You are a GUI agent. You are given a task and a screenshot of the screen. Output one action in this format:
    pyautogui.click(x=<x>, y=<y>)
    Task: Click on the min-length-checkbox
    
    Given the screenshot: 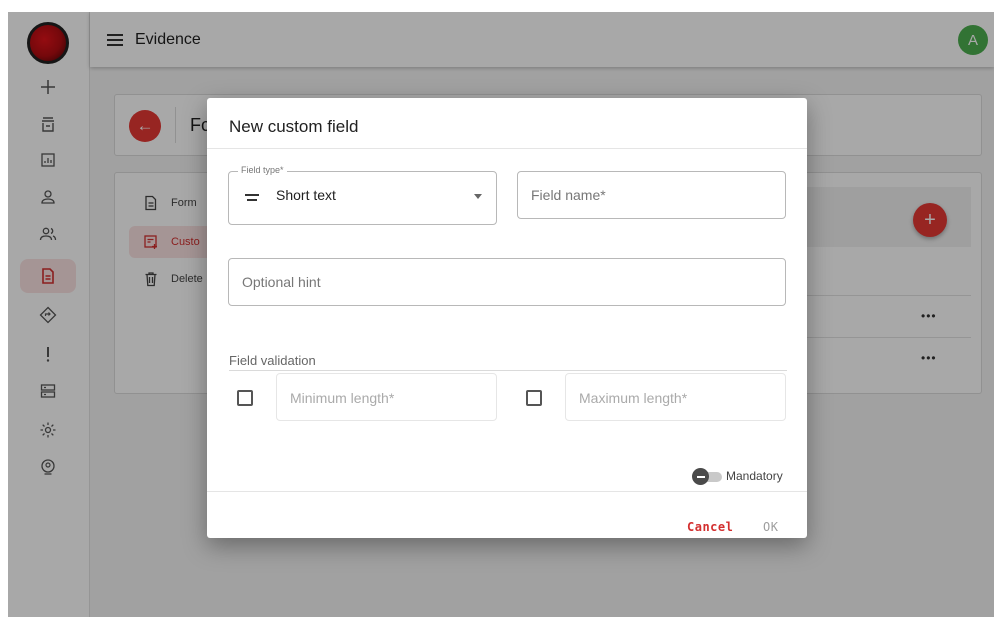 What is the action you would take?
    pyautogui.click(x=245, y=398)
    